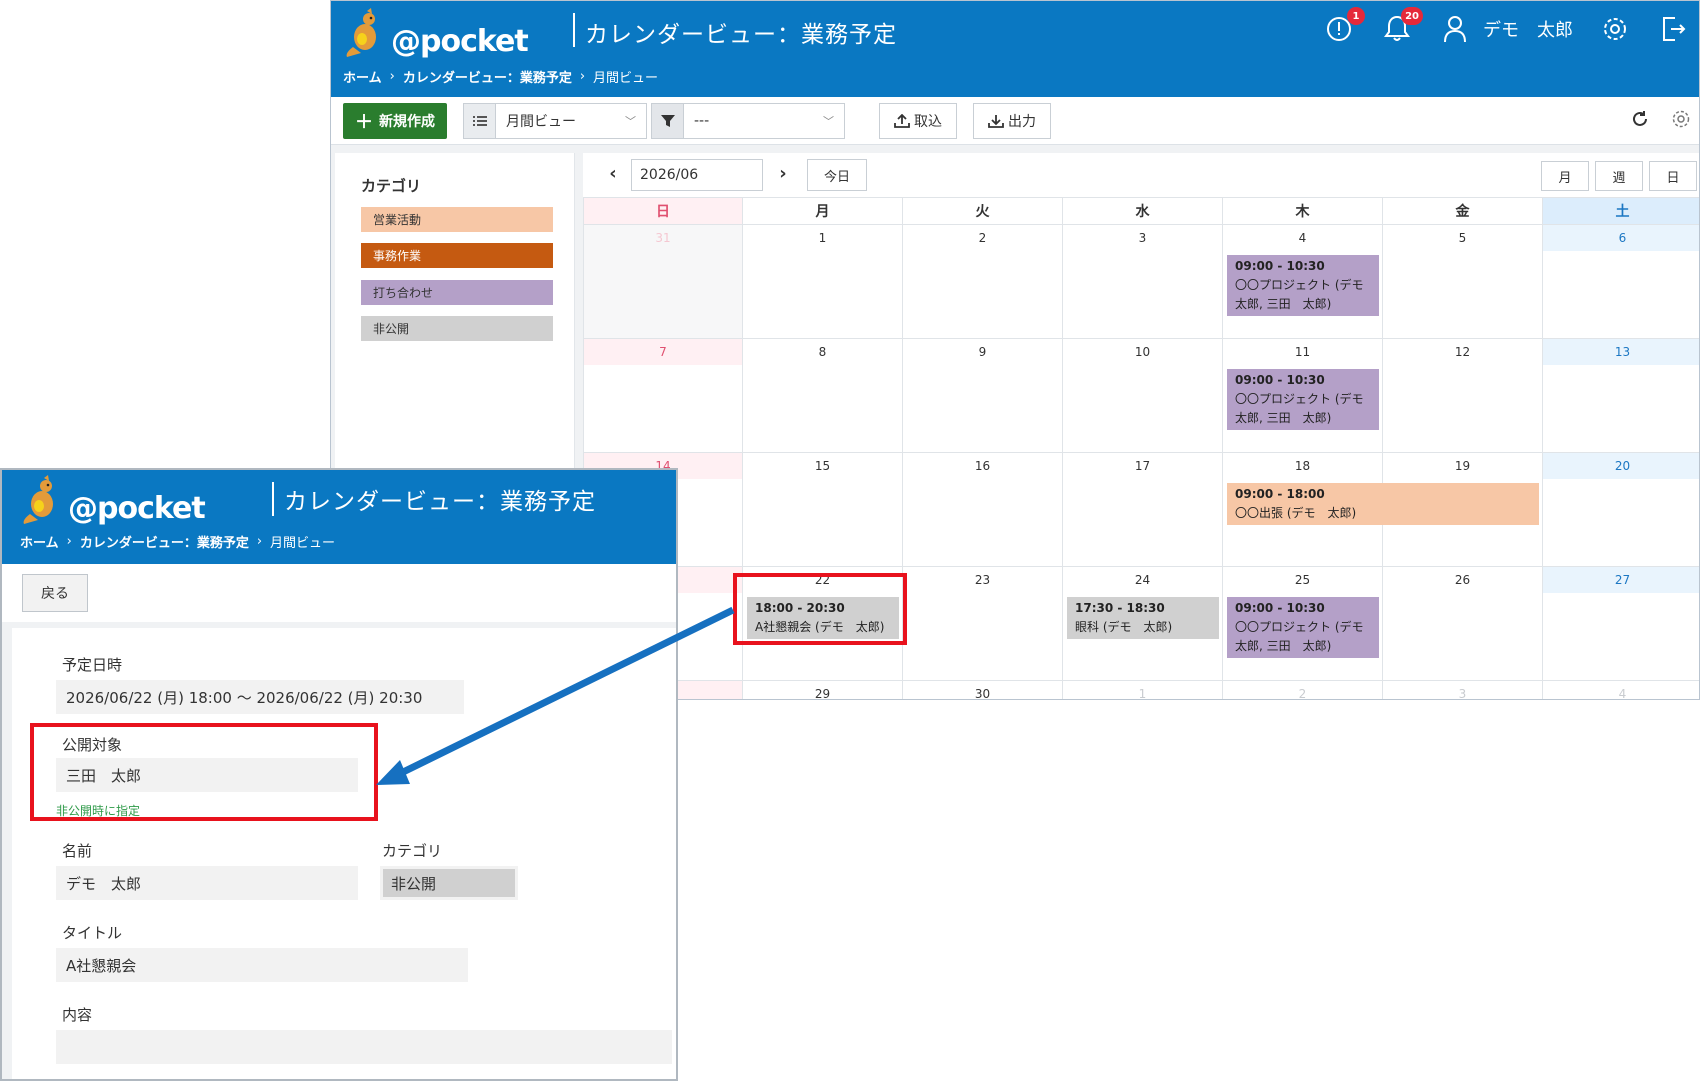 This screenshot has height=1081, width=1700. What do you see at coordinates (1462, 693) in the screenshot?
I see `day-number: 3` at bounding box center [1462, 693].